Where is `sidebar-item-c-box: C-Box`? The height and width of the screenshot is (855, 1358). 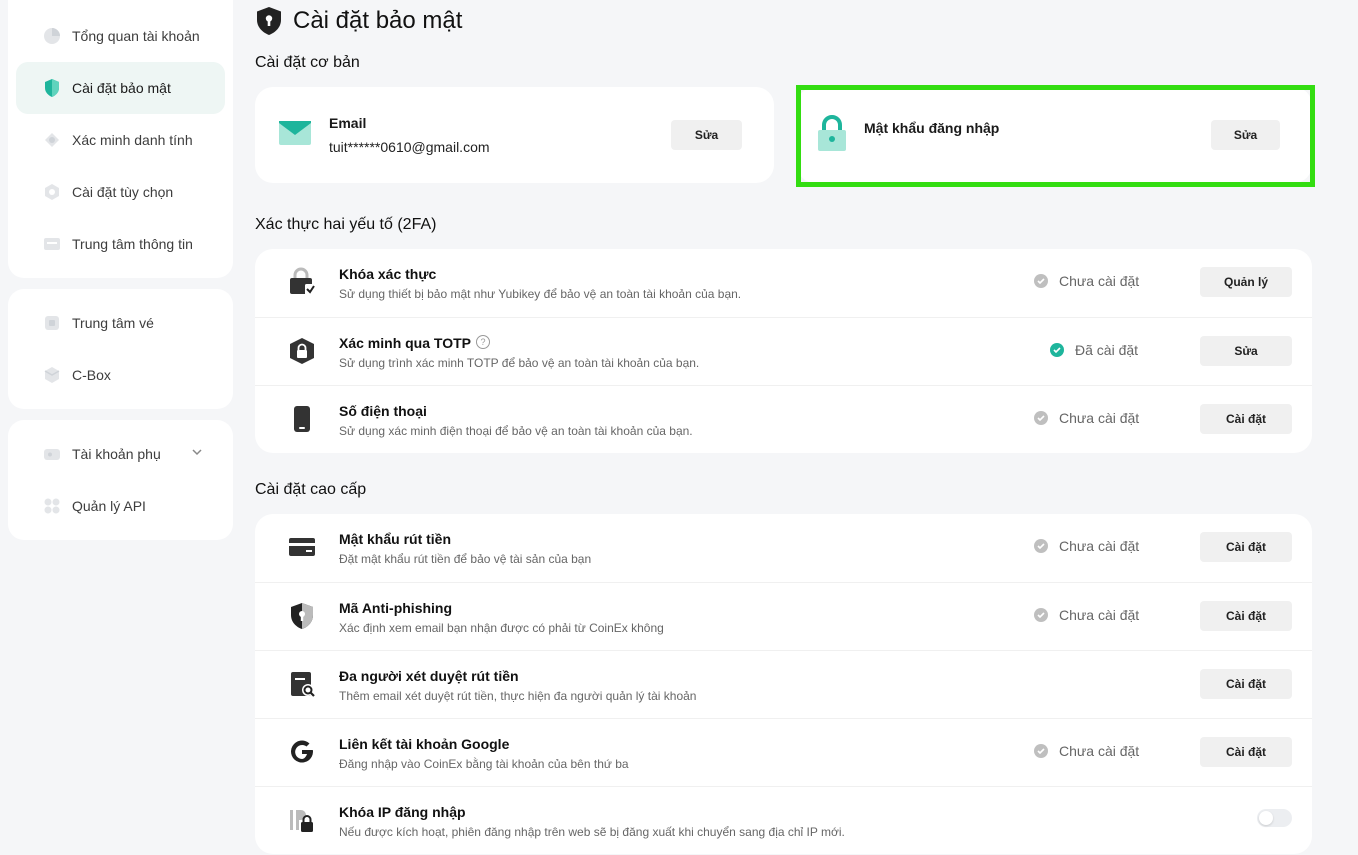
sidebar-item-c-box: C-Box is located at coordinates (120, 375).